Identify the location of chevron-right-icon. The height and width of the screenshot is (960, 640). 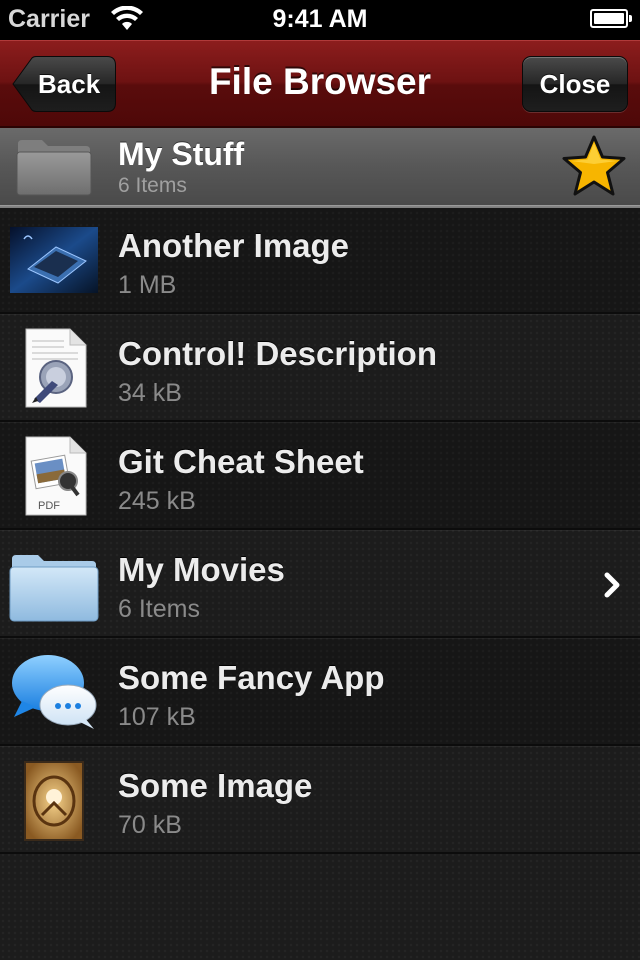
(612, 585).